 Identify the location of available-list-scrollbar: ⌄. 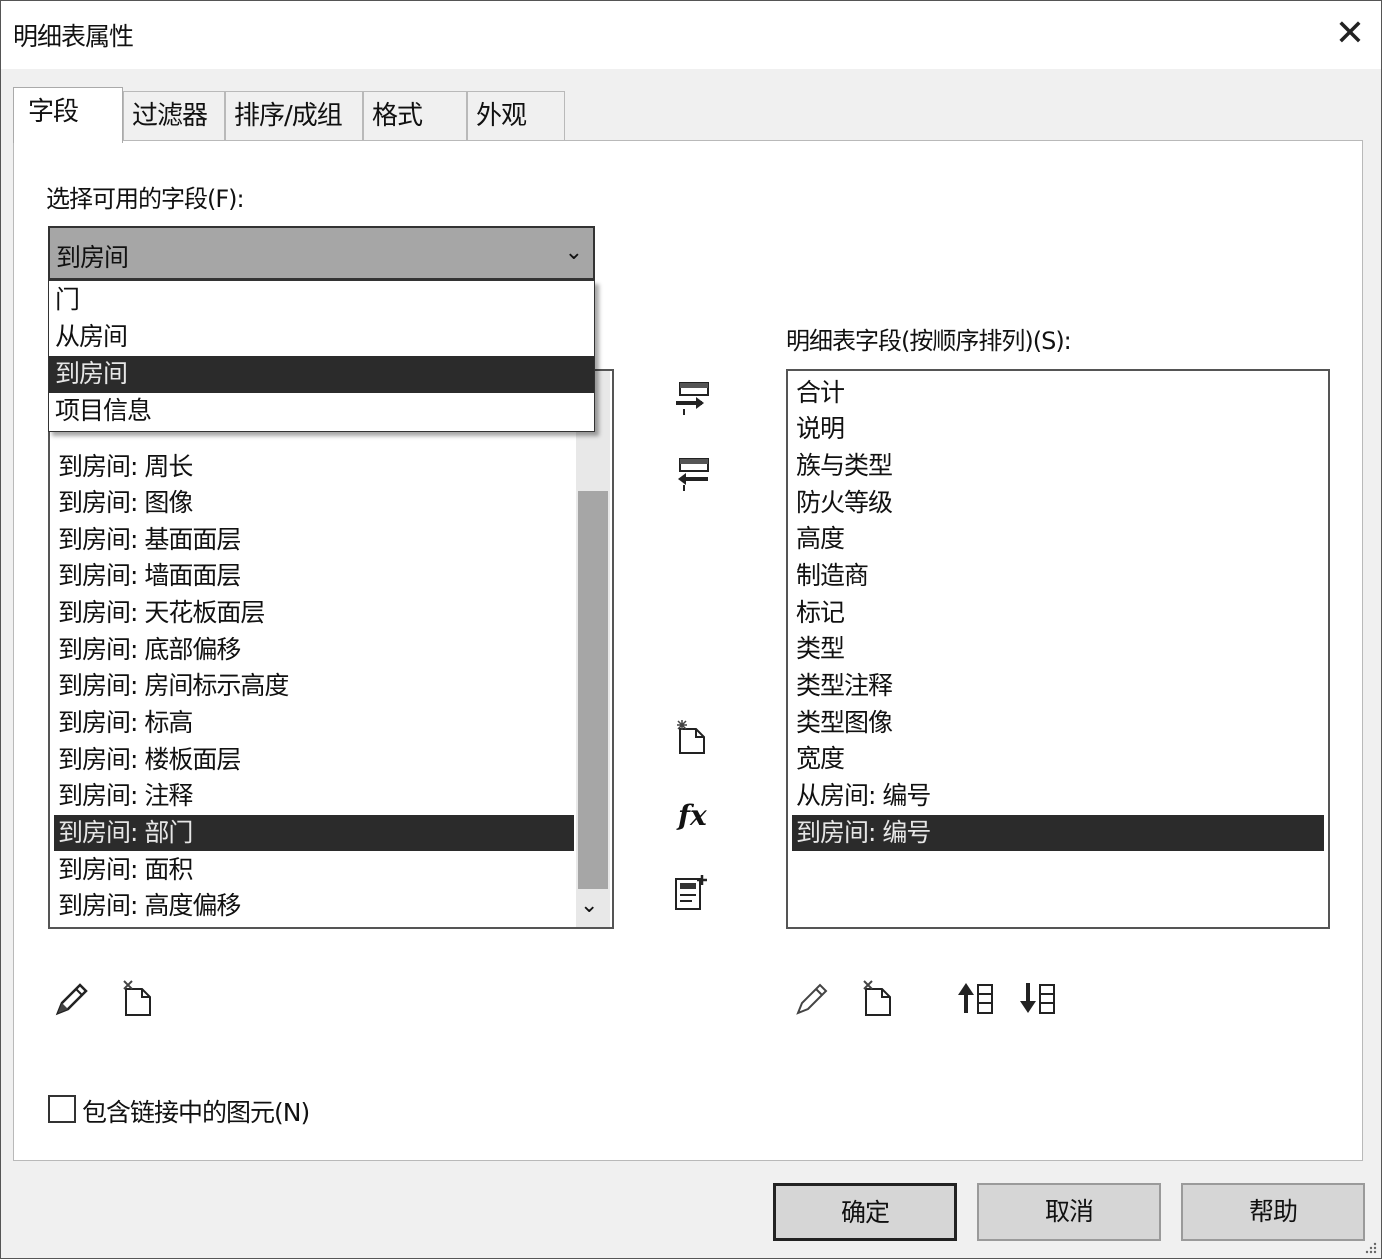
(593, 649).